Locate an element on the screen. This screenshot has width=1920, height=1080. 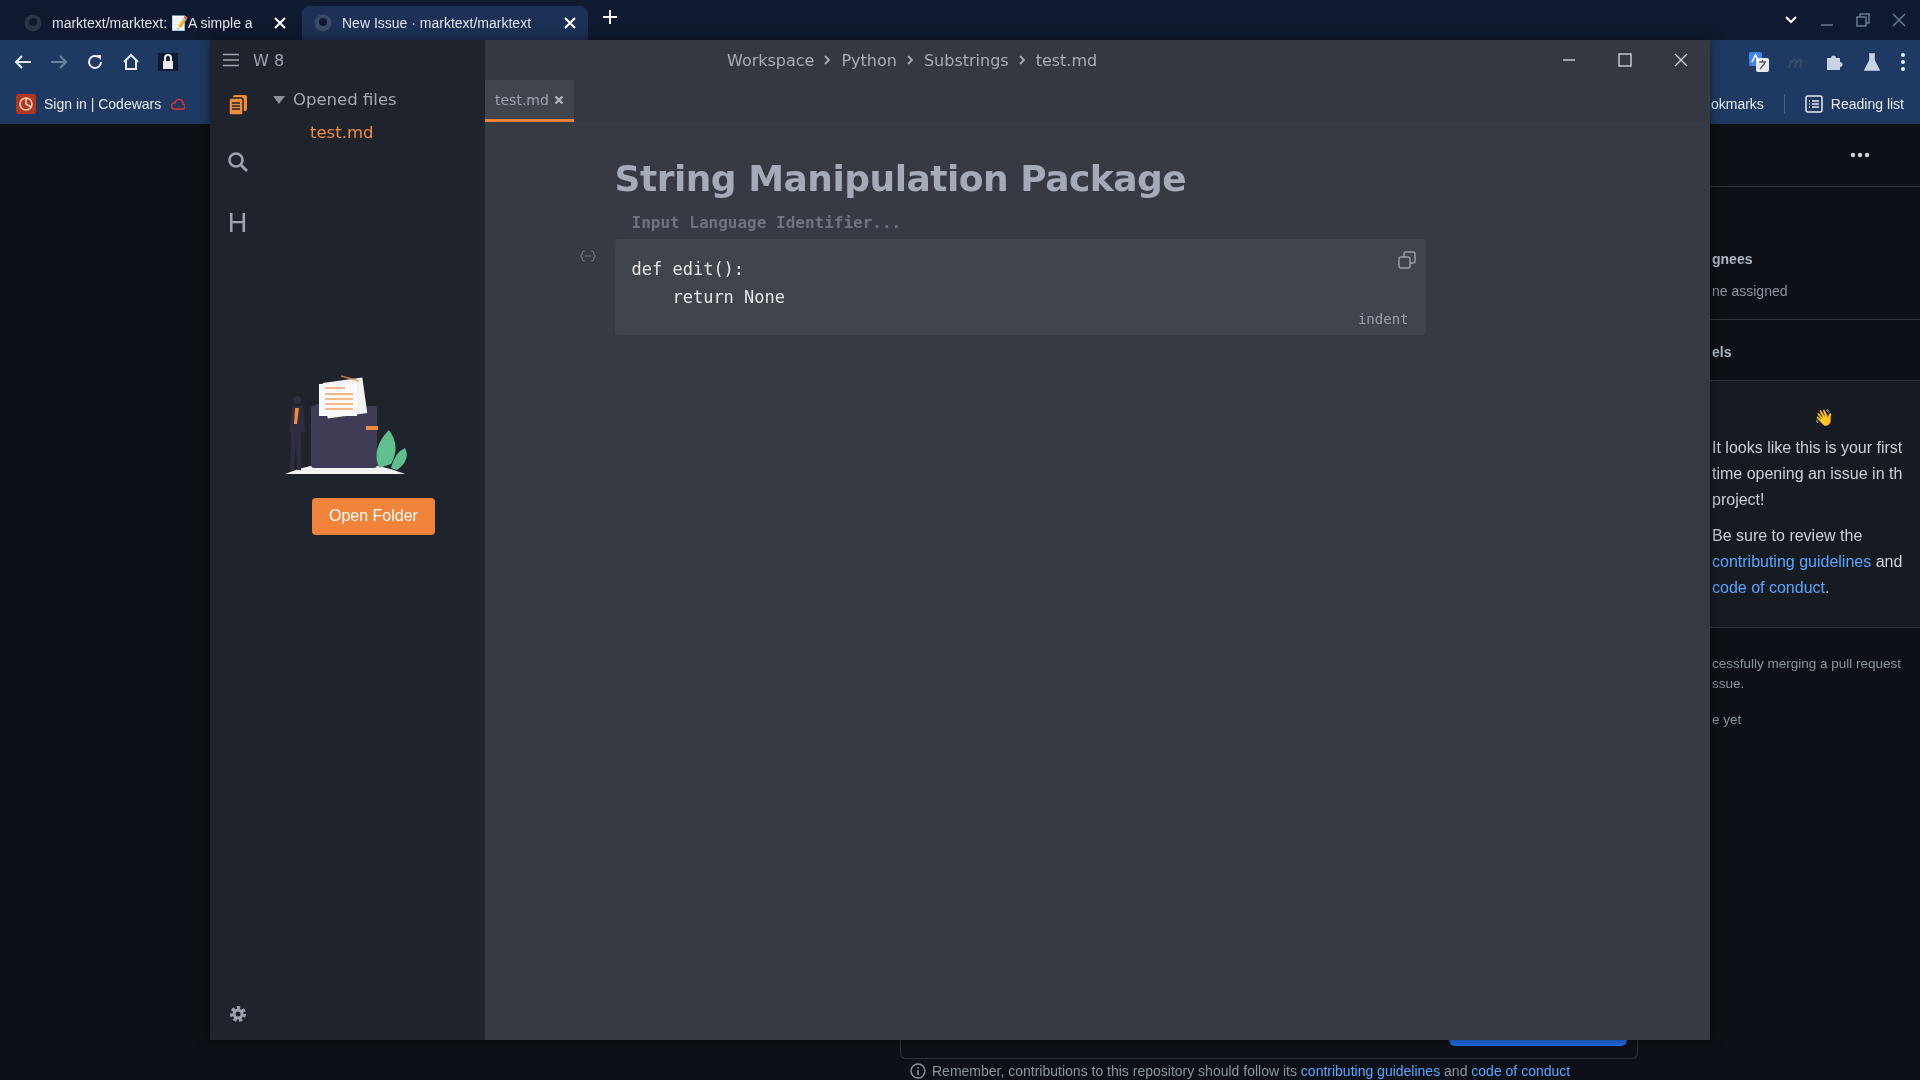
welcome-text: It looks like this is your first time opening an issue in th project! is located at coordinates (1808, 474).